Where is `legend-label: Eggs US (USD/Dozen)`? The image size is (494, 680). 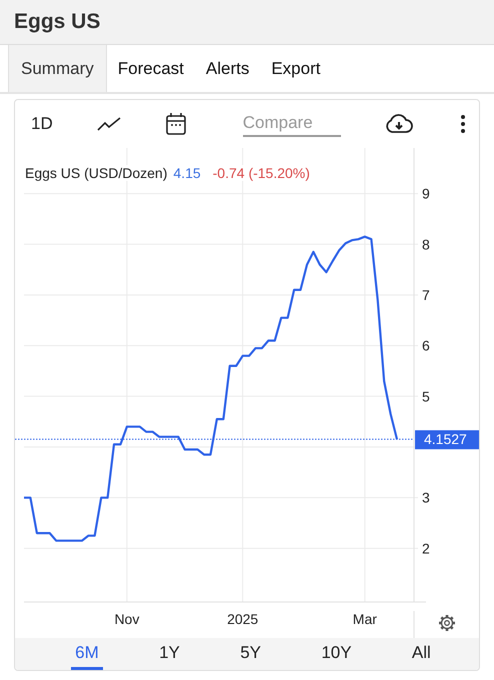 legend-label: Eggs US (USD/Dozen) is located at coordinates (96, 173).